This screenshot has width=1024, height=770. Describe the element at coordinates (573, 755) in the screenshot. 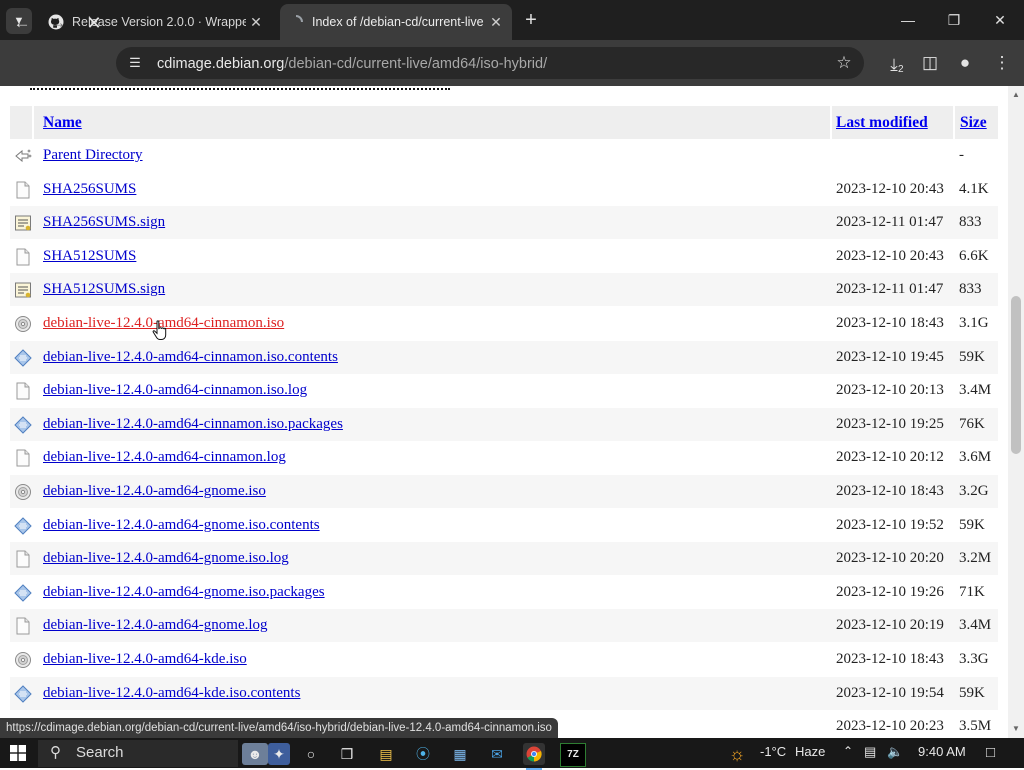

I see `7zip-icon: 7Z` at that location.